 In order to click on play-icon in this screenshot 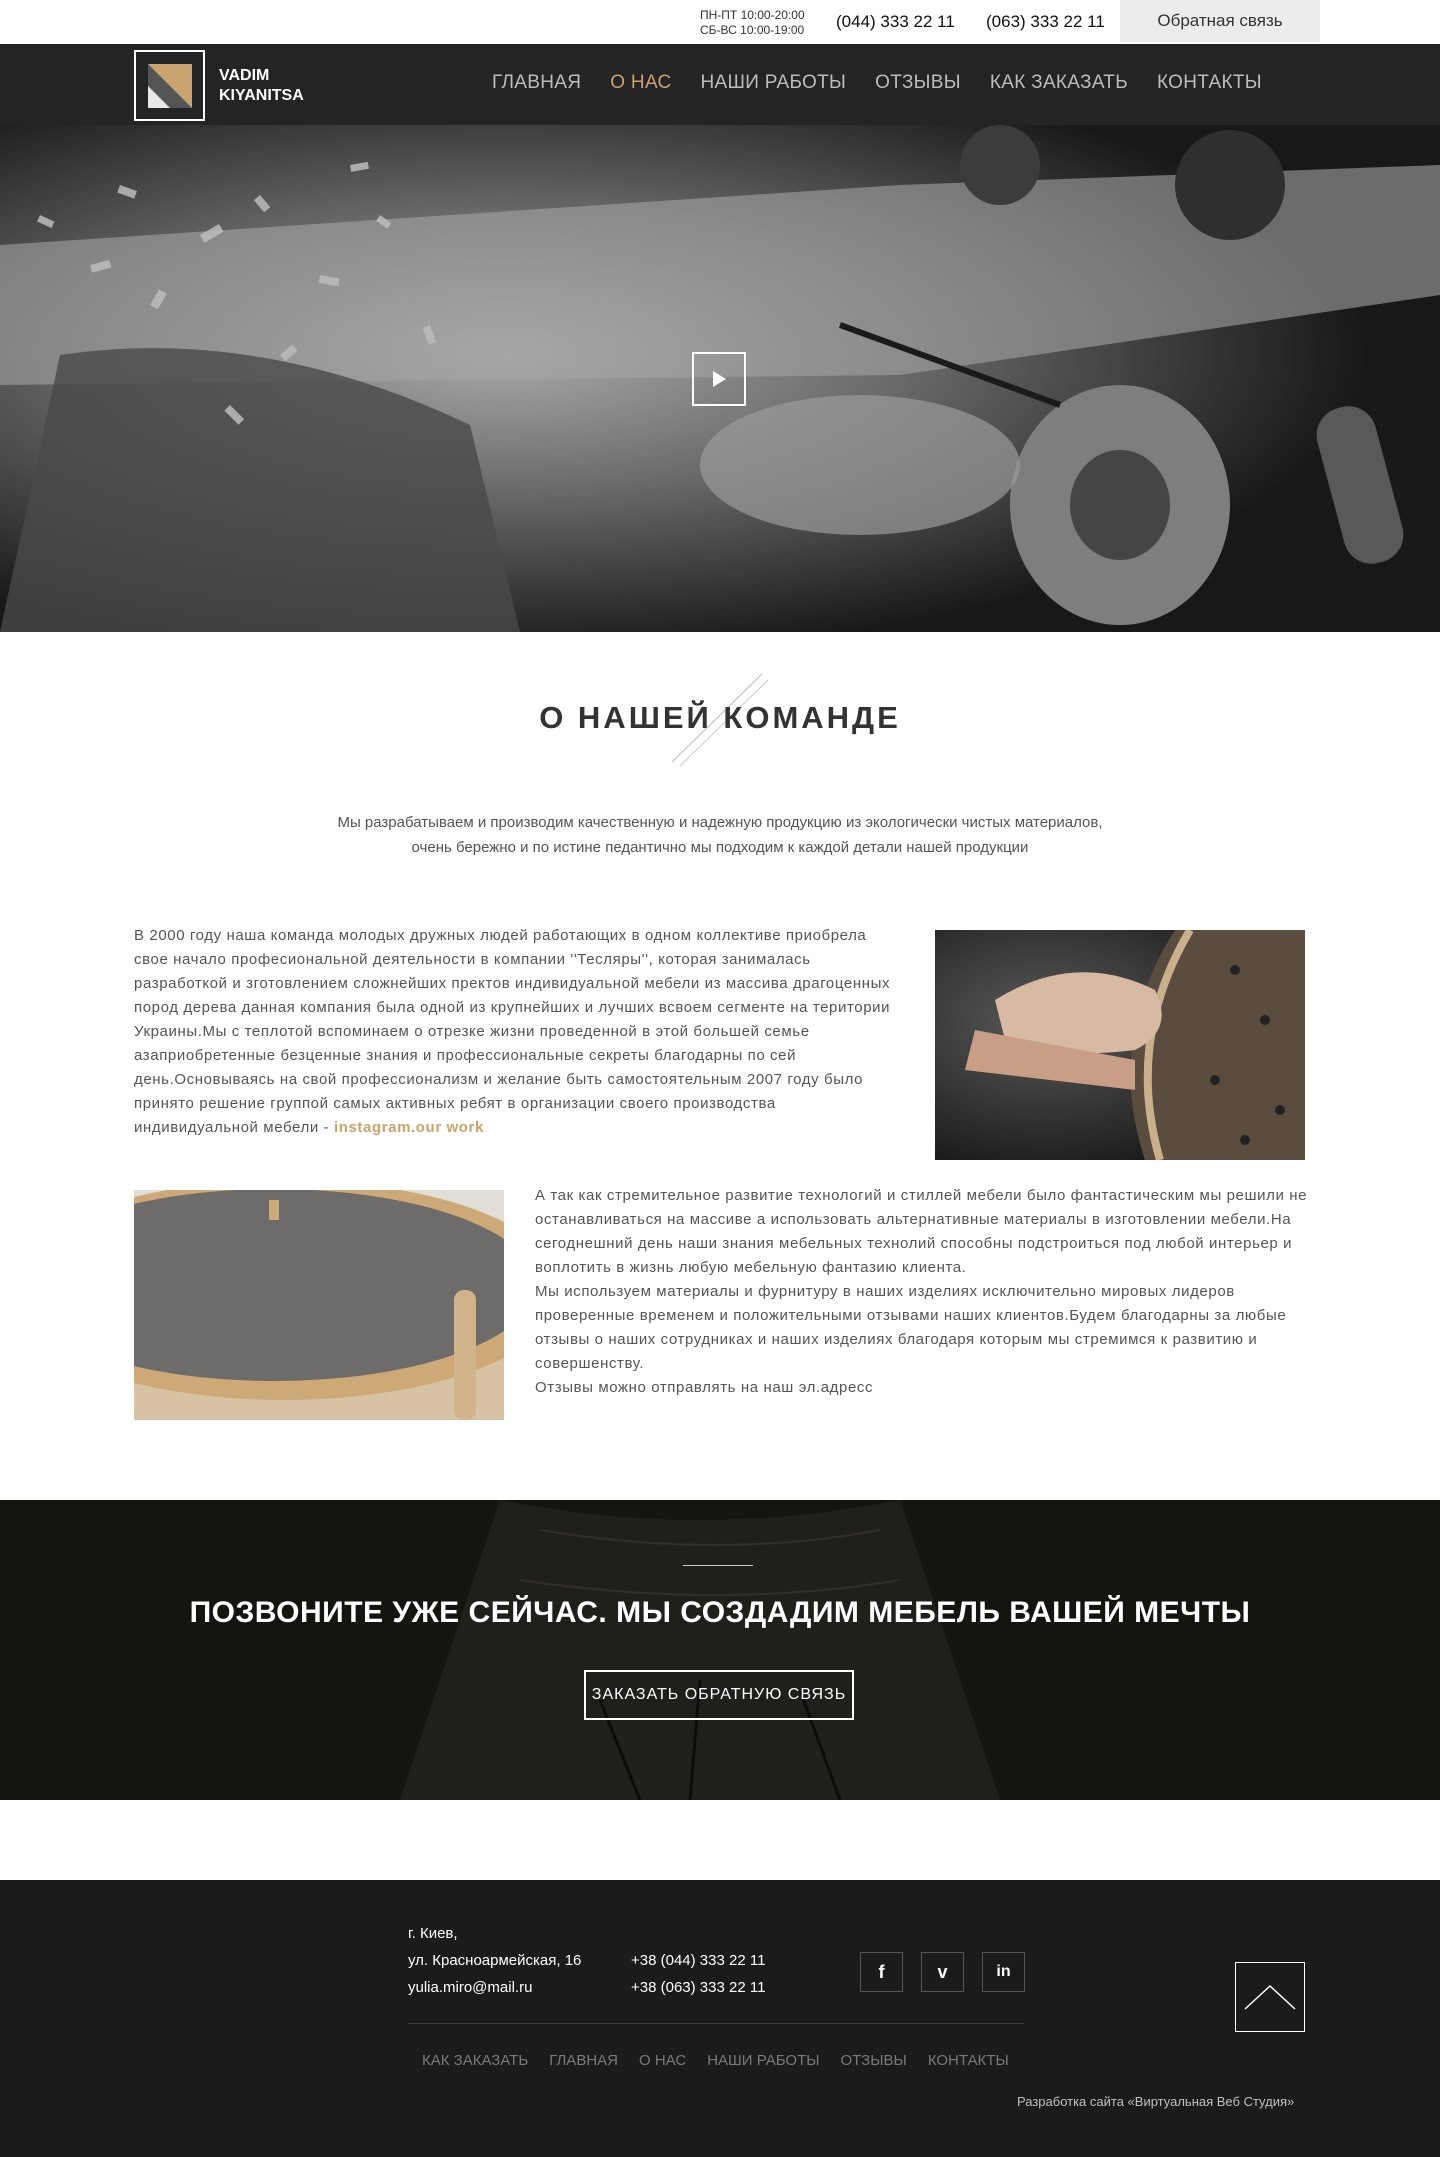, I will do `click(719, 379)`.